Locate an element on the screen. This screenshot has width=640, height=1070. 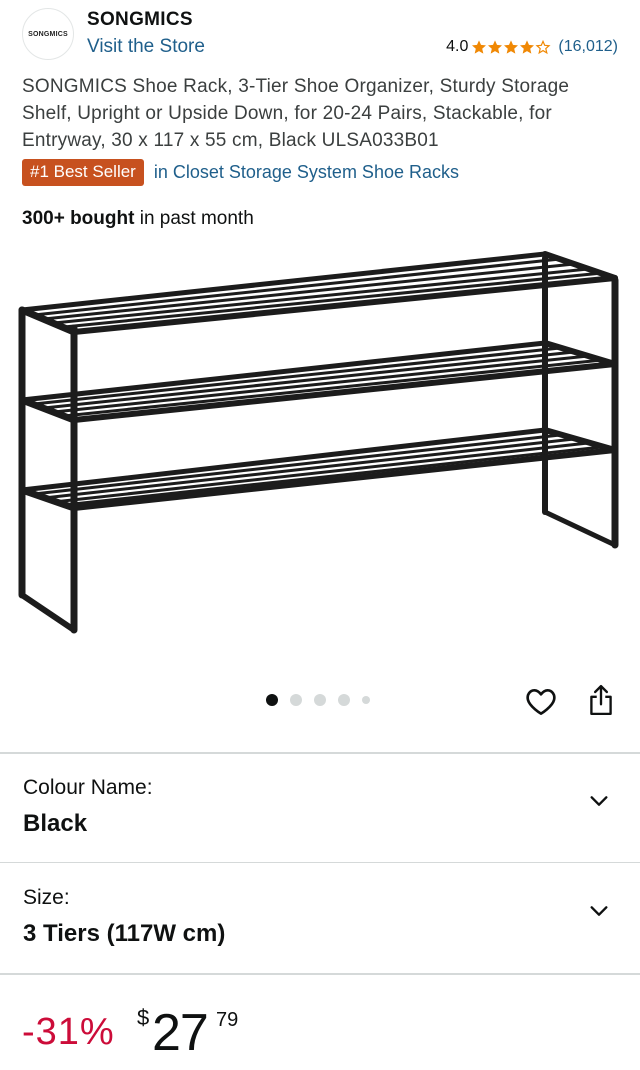
heart-icon is located at coordinates (541, 702).